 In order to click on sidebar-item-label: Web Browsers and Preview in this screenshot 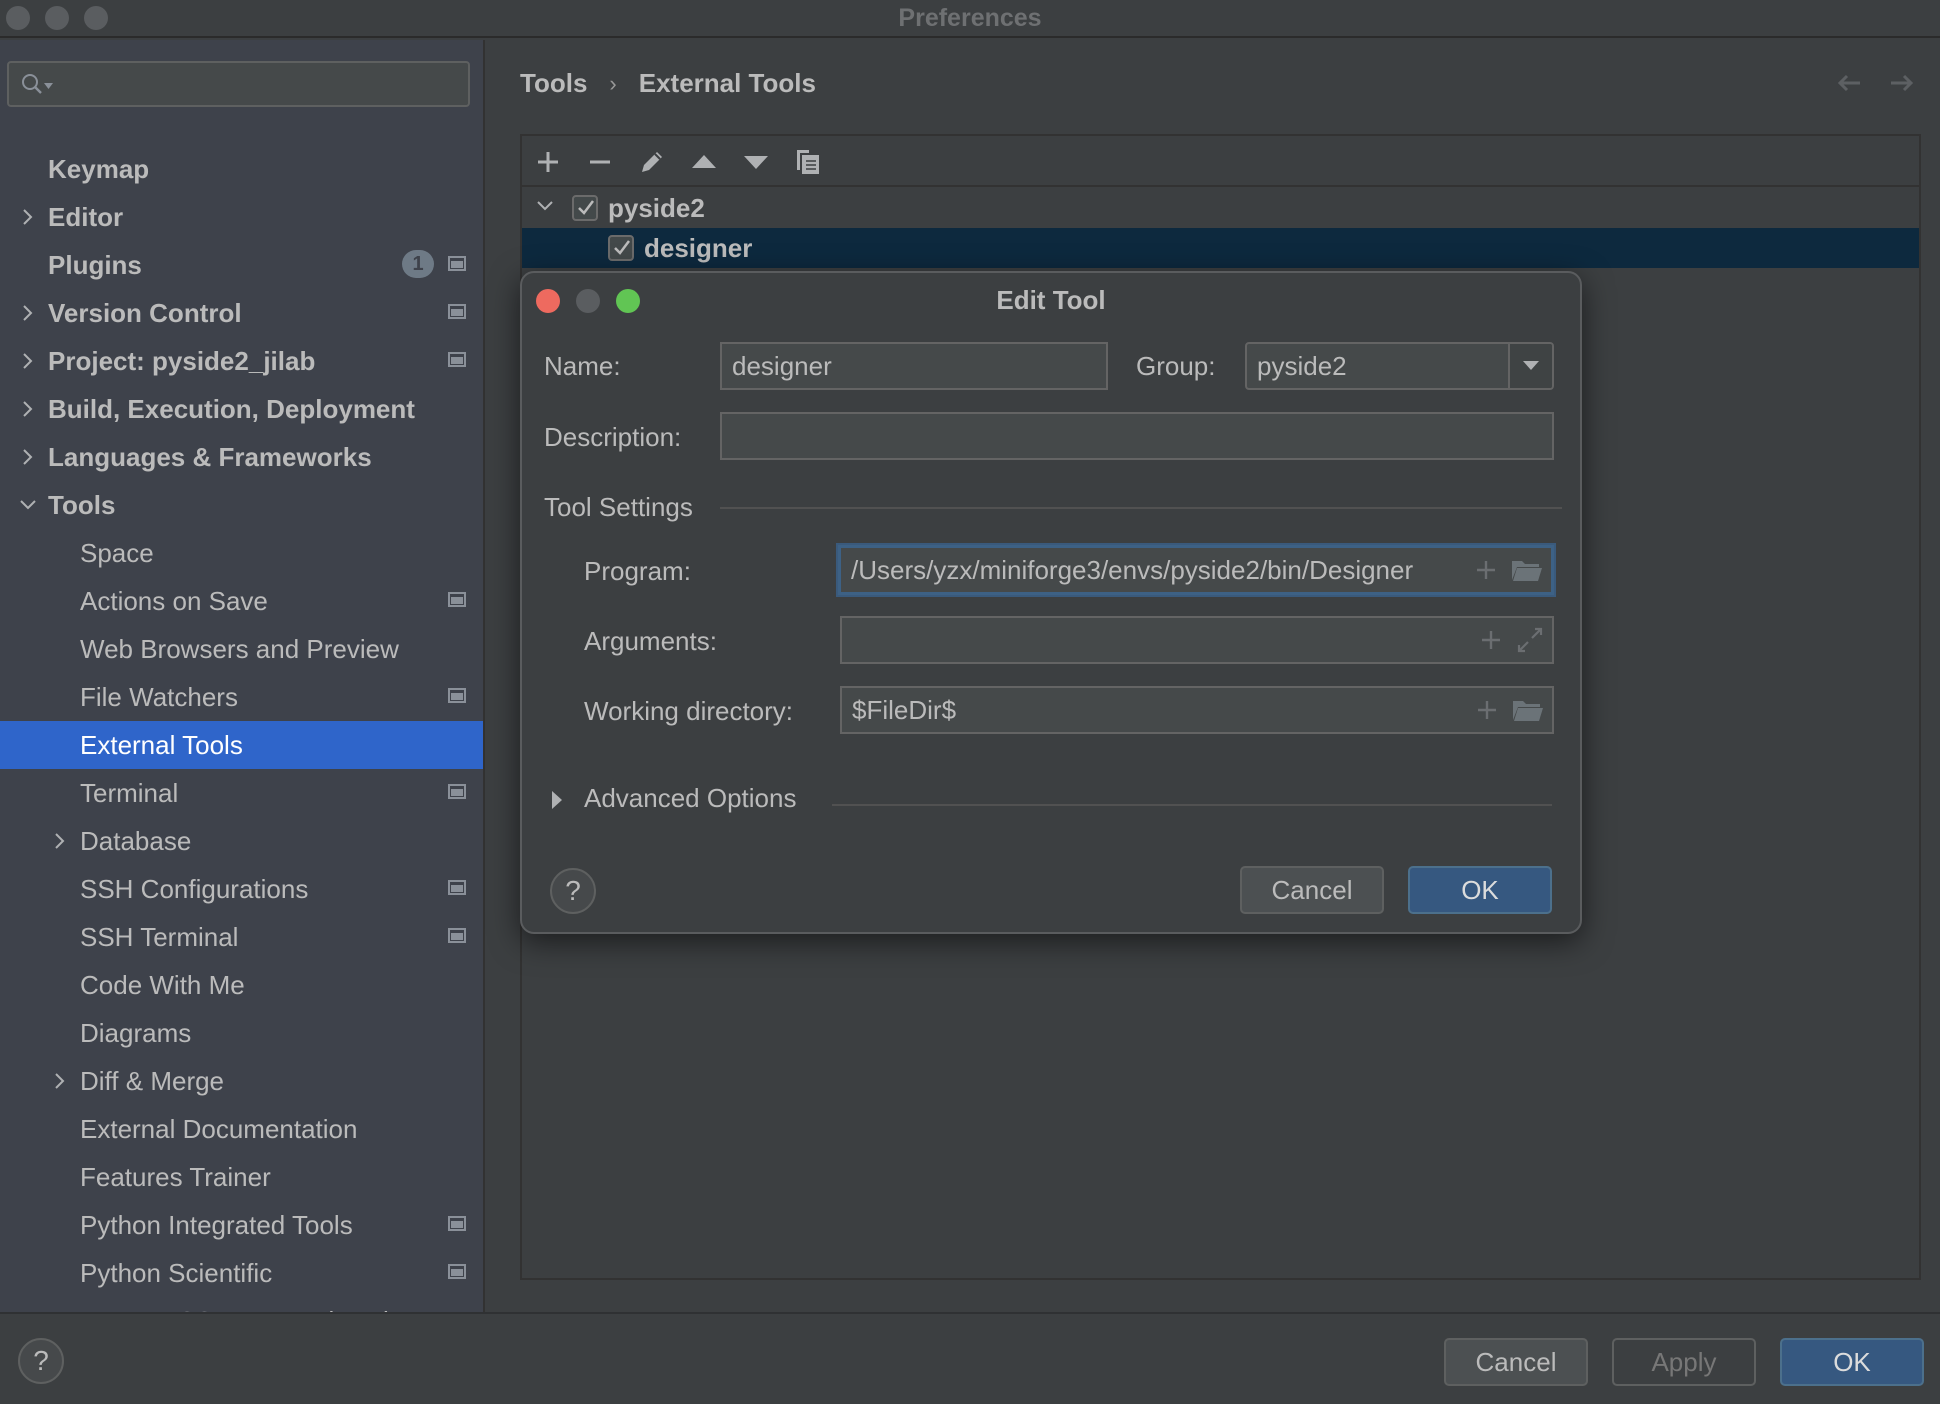, I will do `click(239, 648)`.